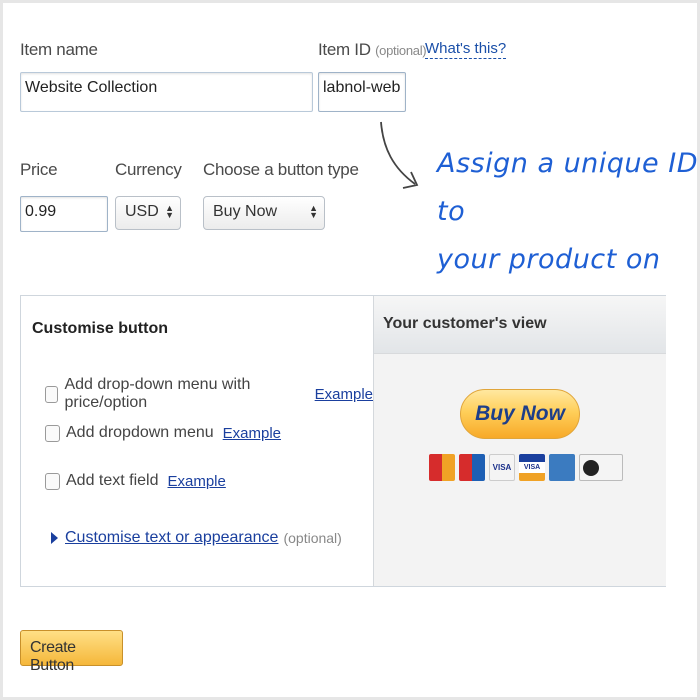  I want to click on currency-select: USD ▲ ▼, so click(148, 213).